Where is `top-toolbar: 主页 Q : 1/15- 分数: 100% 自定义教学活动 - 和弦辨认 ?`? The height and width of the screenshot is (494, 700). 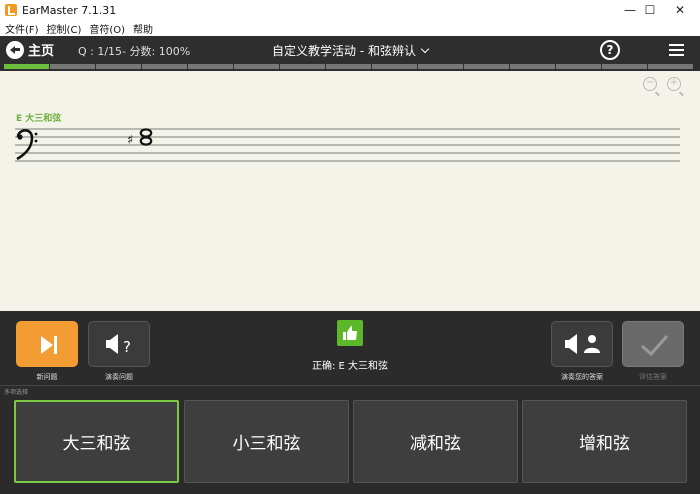
top-toolbar: 主页 Q : 1/15- 分数: 100% 自定义教学活动 - 和弦辨认 ? is located at coordinates (350, 50).